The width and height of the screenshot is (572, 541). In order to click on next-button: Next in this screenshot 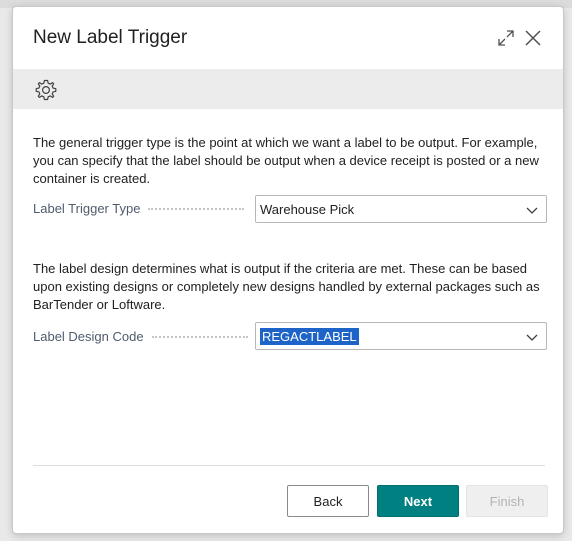, I will do `click(418, 501)`.